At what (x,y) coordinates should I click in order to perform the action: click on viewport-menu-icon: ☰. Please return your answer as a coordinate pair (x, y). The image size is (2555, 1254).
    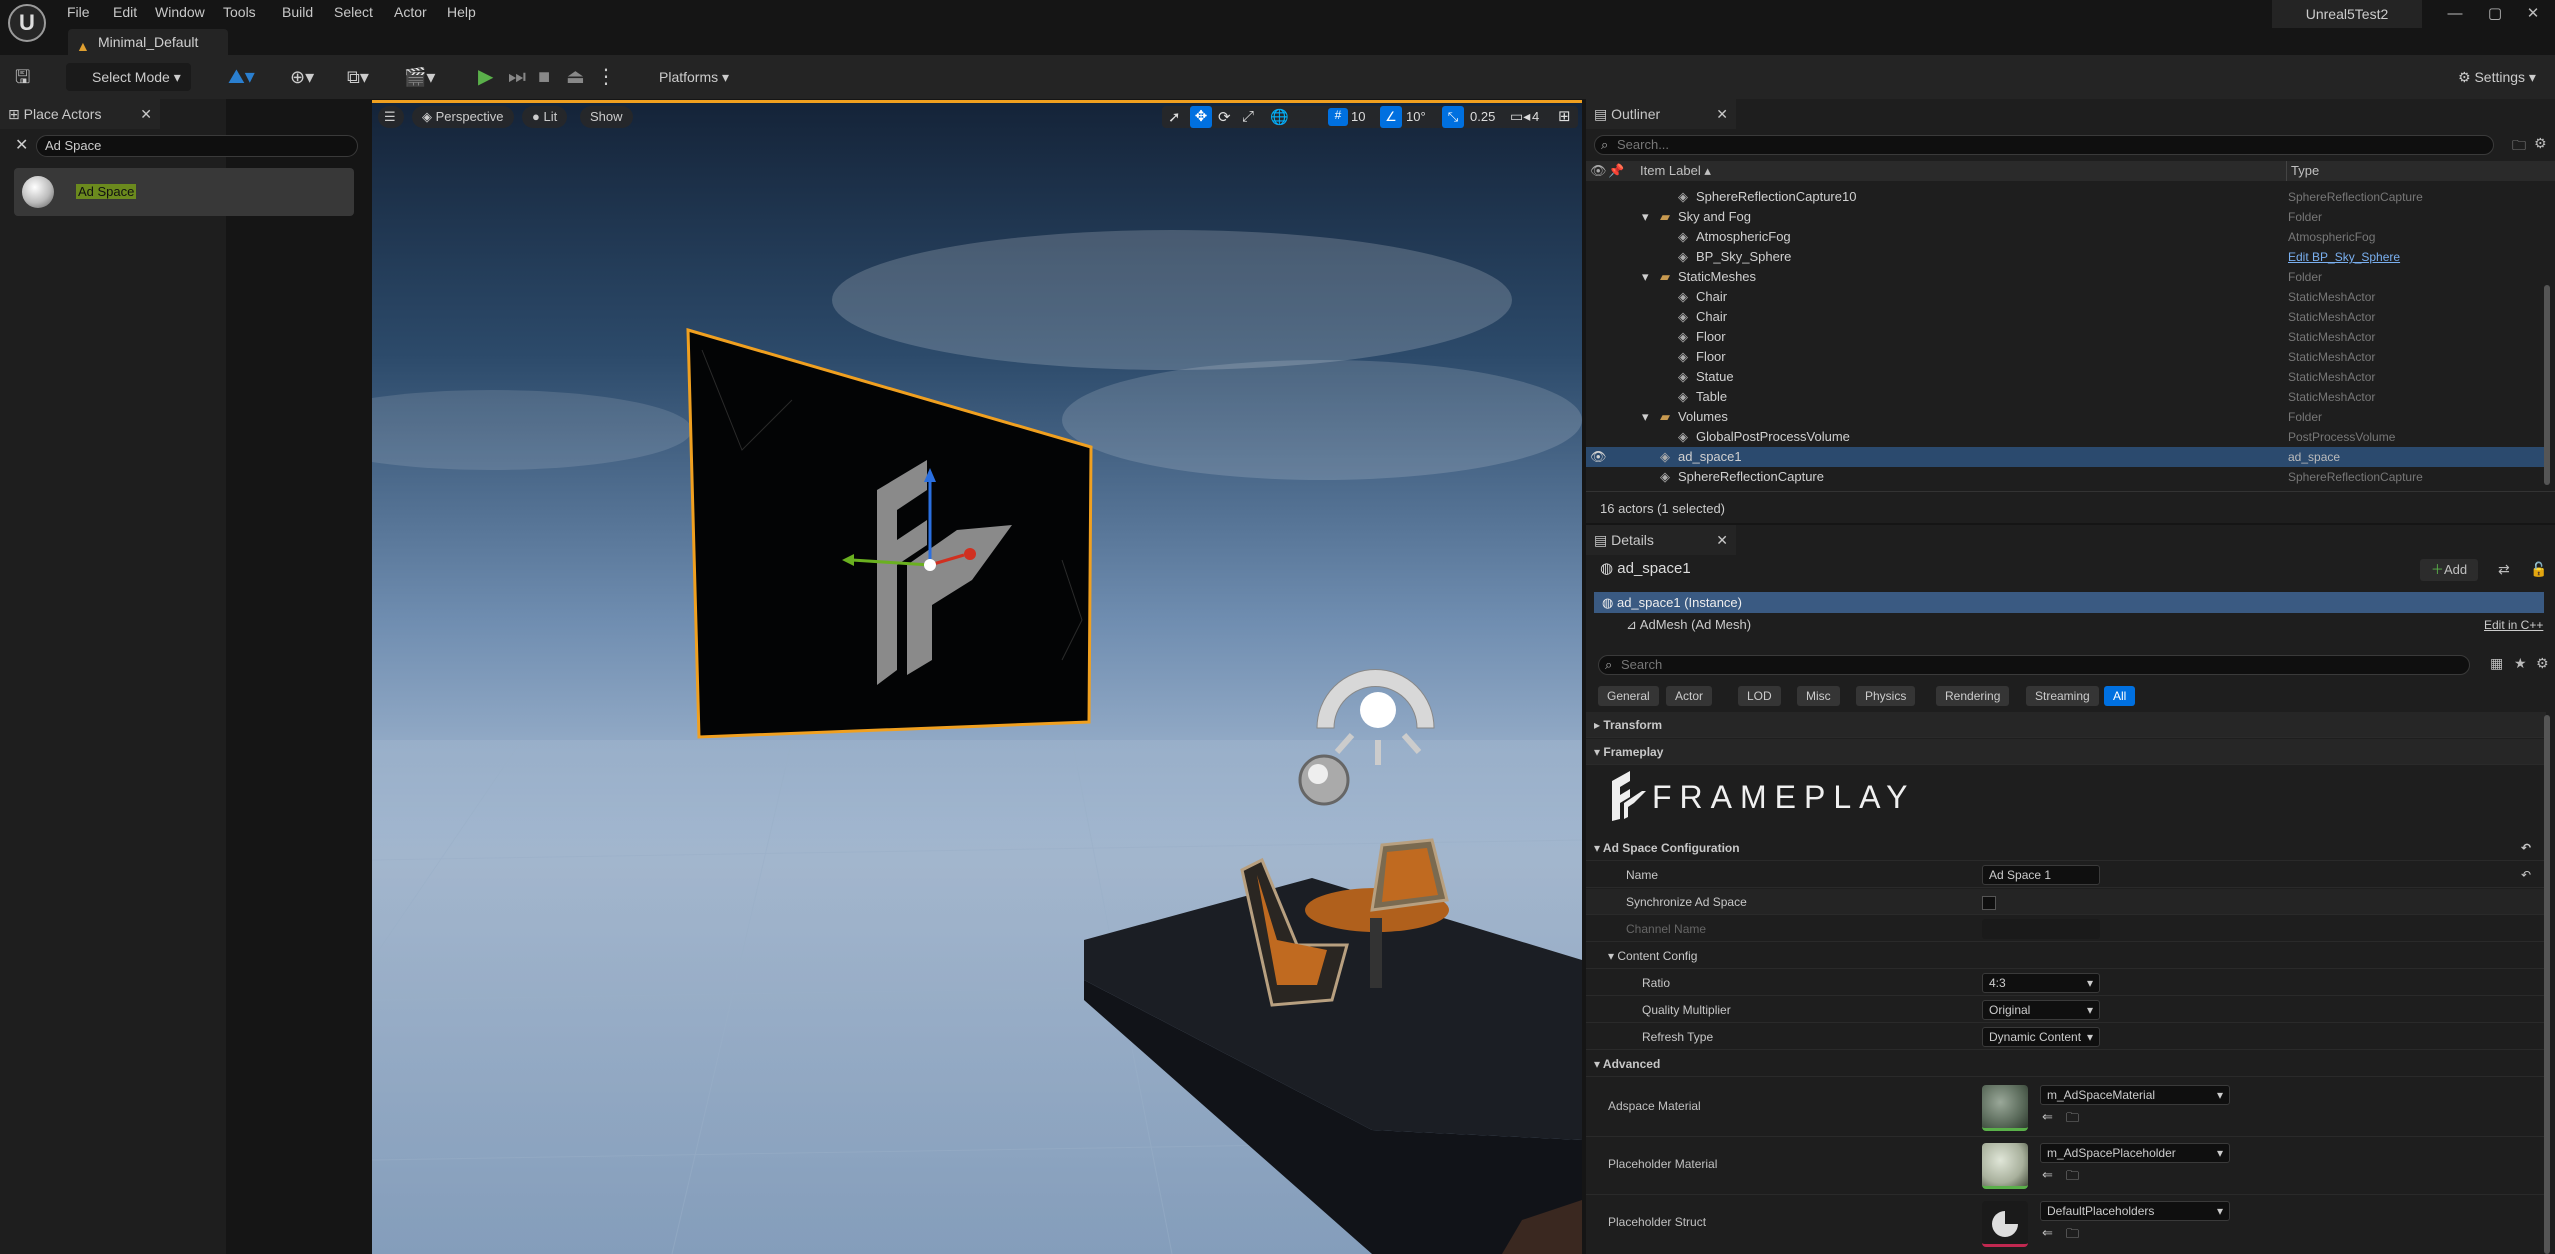
    Looking at the image, I should click on (391, 117).